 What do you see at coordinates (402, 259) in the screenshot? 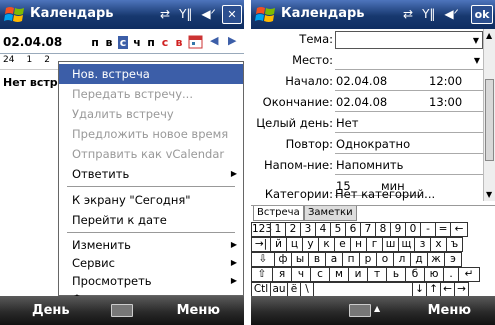
I see `keyboard-key: л` at bounding box center [402, 259].